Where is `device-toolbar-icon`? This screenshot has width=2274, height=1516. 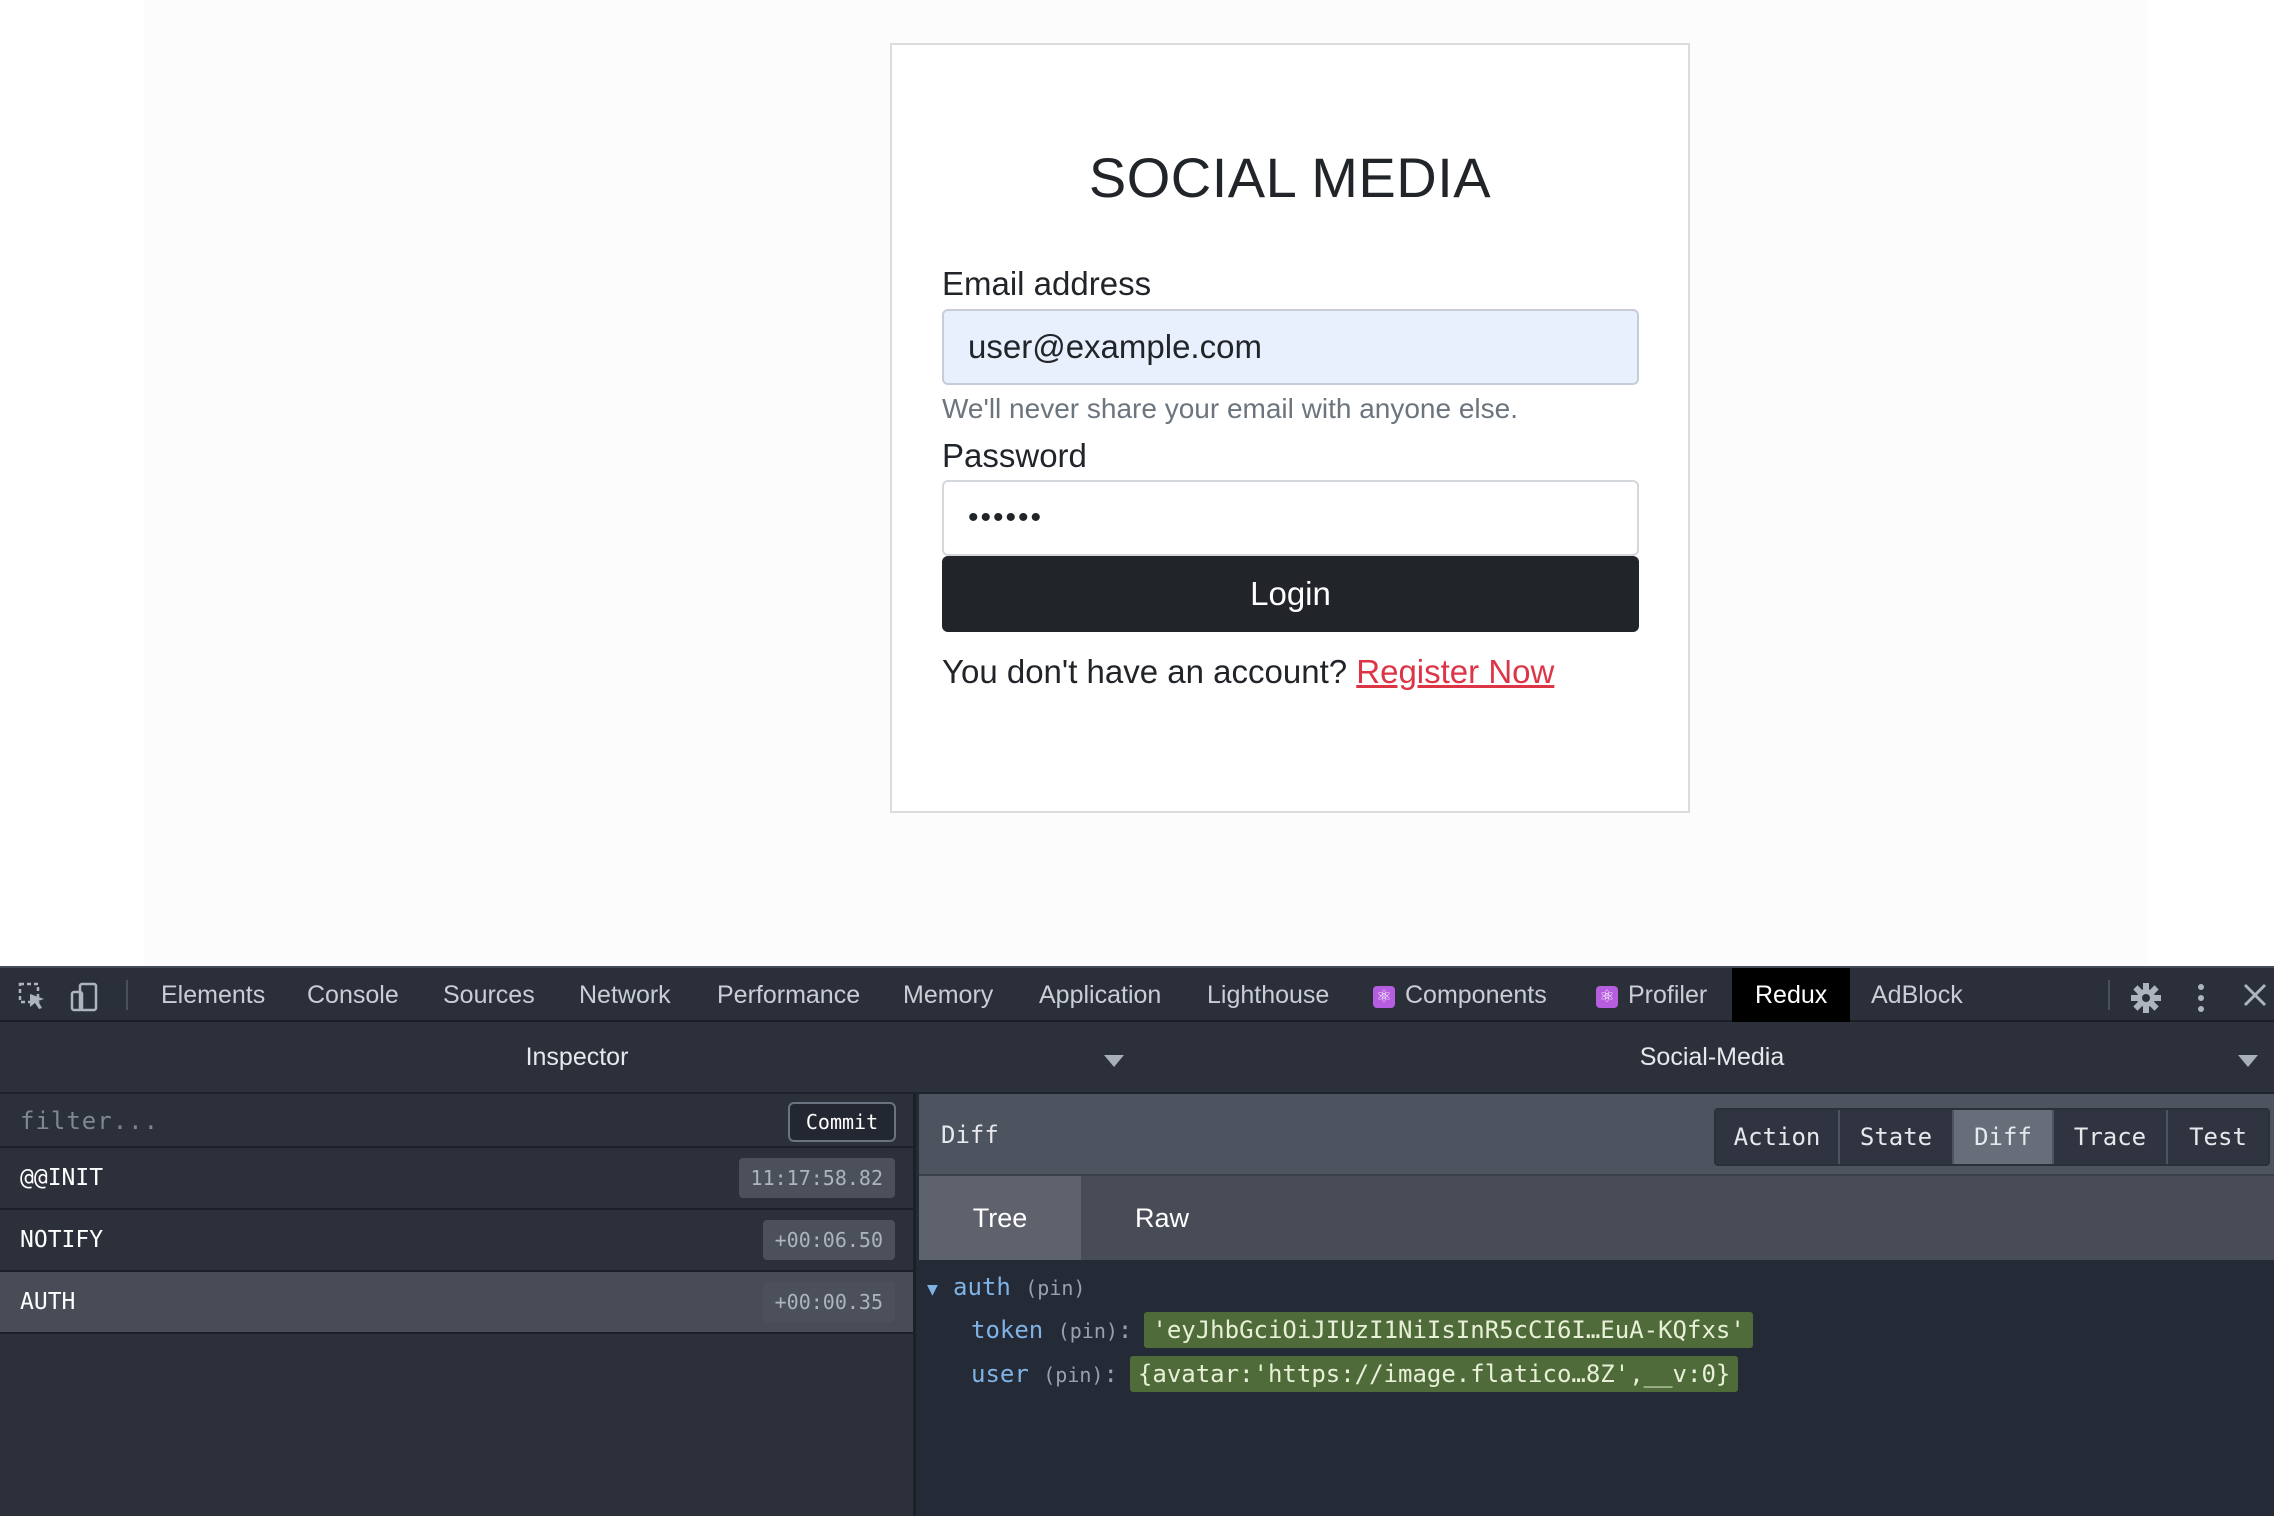
device-toolbar-icon is located at coordinates (85, 999).